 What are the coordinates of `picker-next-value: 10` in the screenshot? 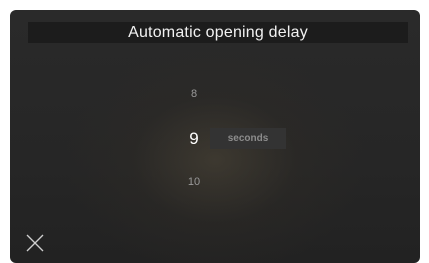 It's located at (194, 182).